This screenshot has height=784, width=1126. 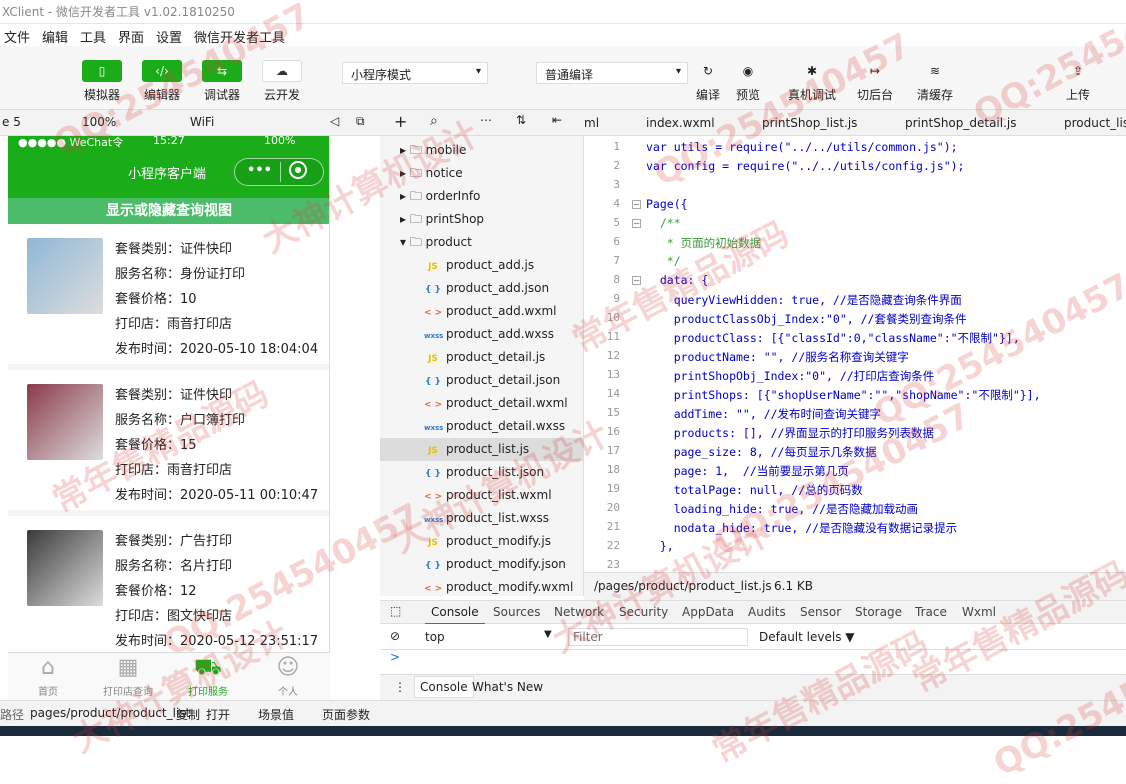 I want to click on file-item: JS product_modify.js, so click(x=481, y=541).